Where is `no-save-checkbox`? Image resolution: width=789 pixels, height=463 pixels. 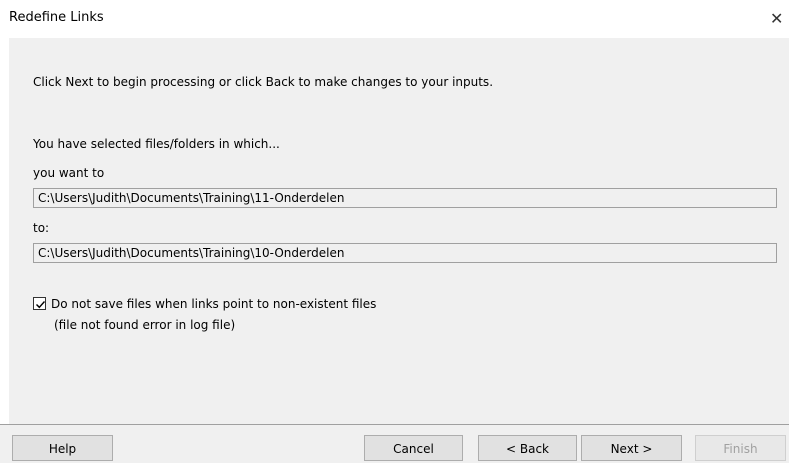 no-save-checkbox is located at coordinates (39, 303).